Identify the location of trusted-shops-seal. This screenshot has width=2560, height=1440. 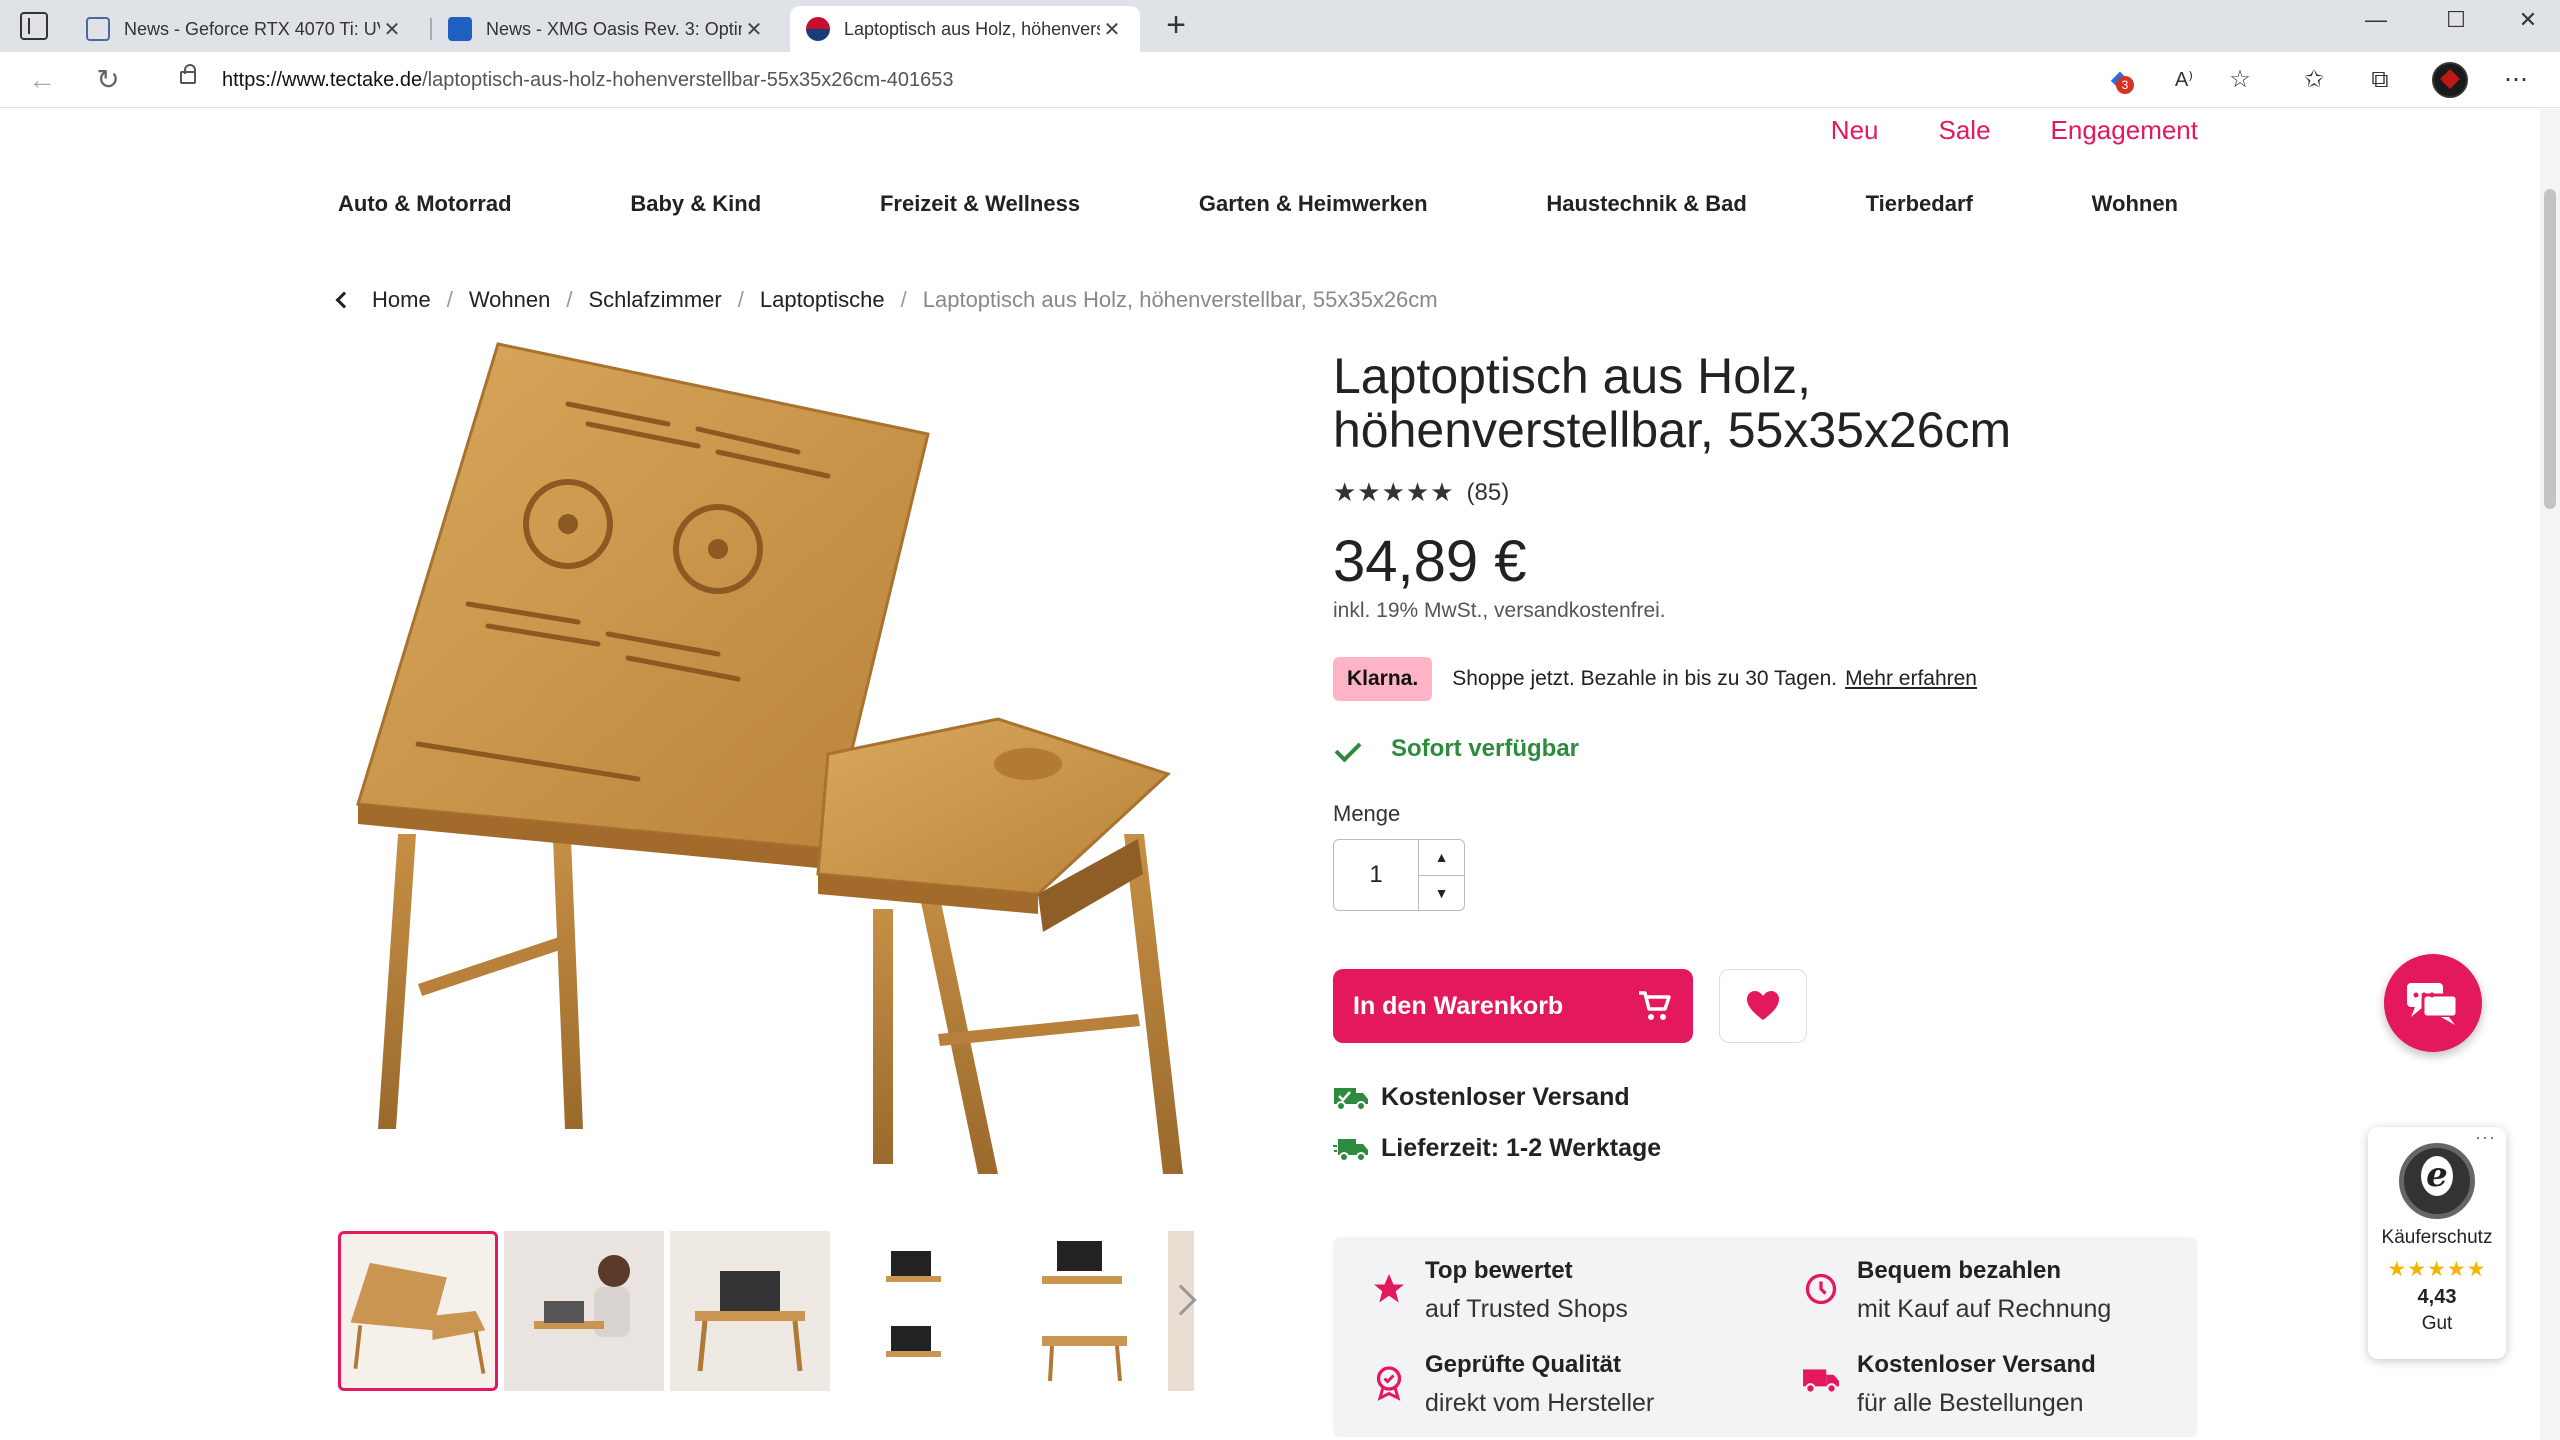
(2437, 1181).